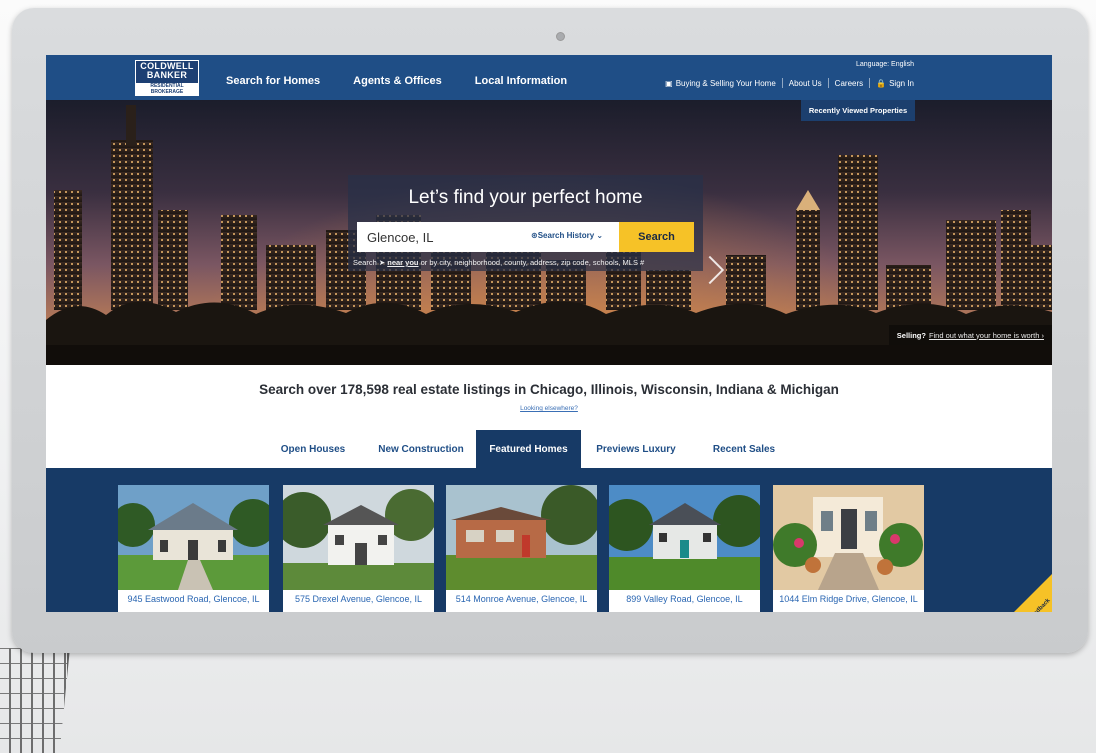 Image resolution: width=1096 pixels, height=753 pixels. What do you see at coordinates (885, 64) in the screenshot?
I see `language-selector: Language: English` at bounding box center [885, 64].